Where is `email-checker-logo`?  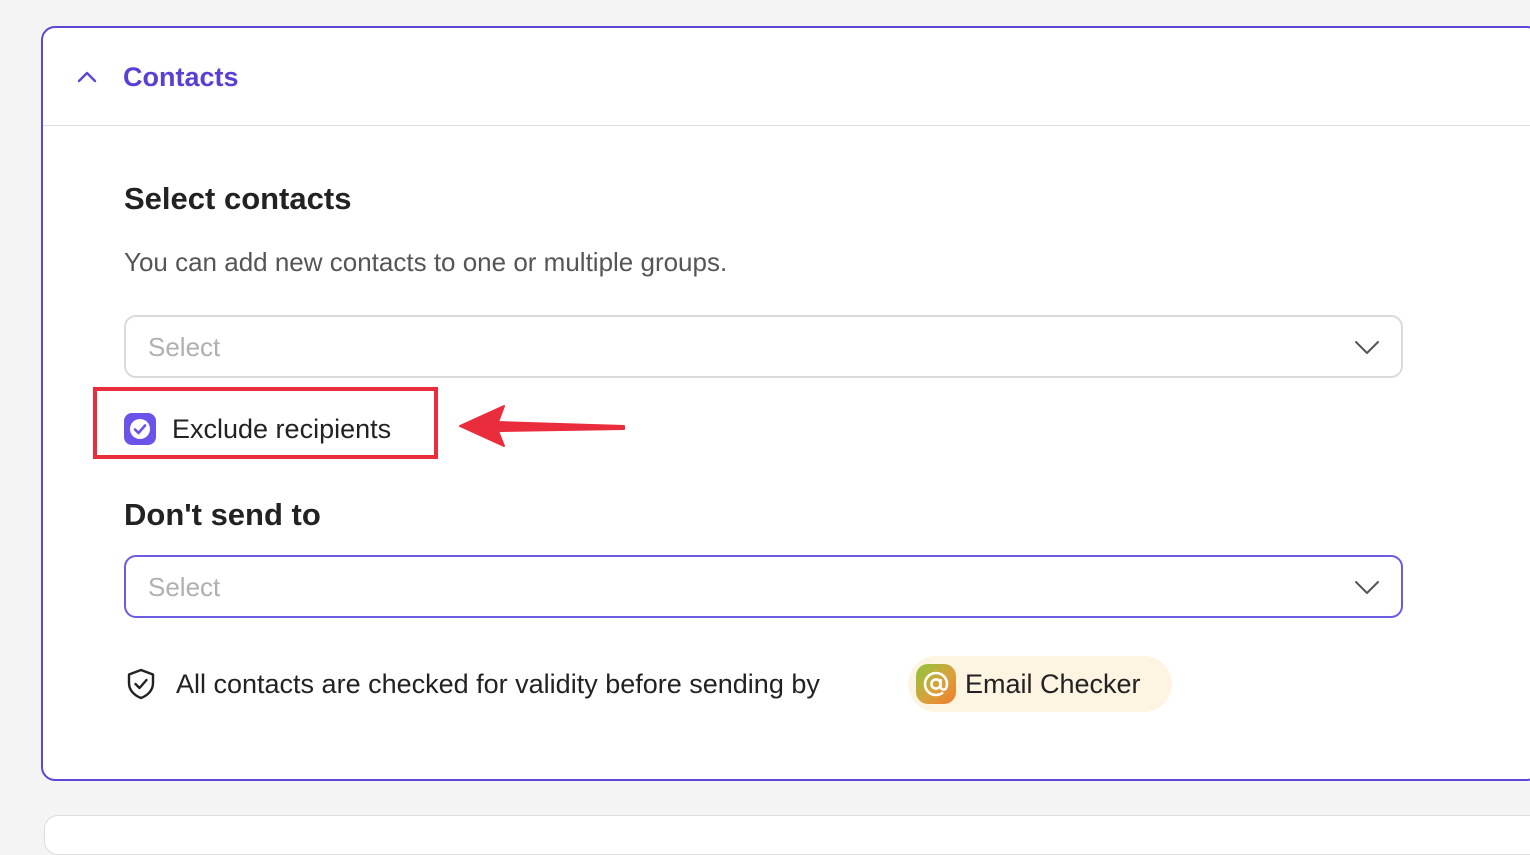
email-checker-logo is located at coordinates (936, 684).